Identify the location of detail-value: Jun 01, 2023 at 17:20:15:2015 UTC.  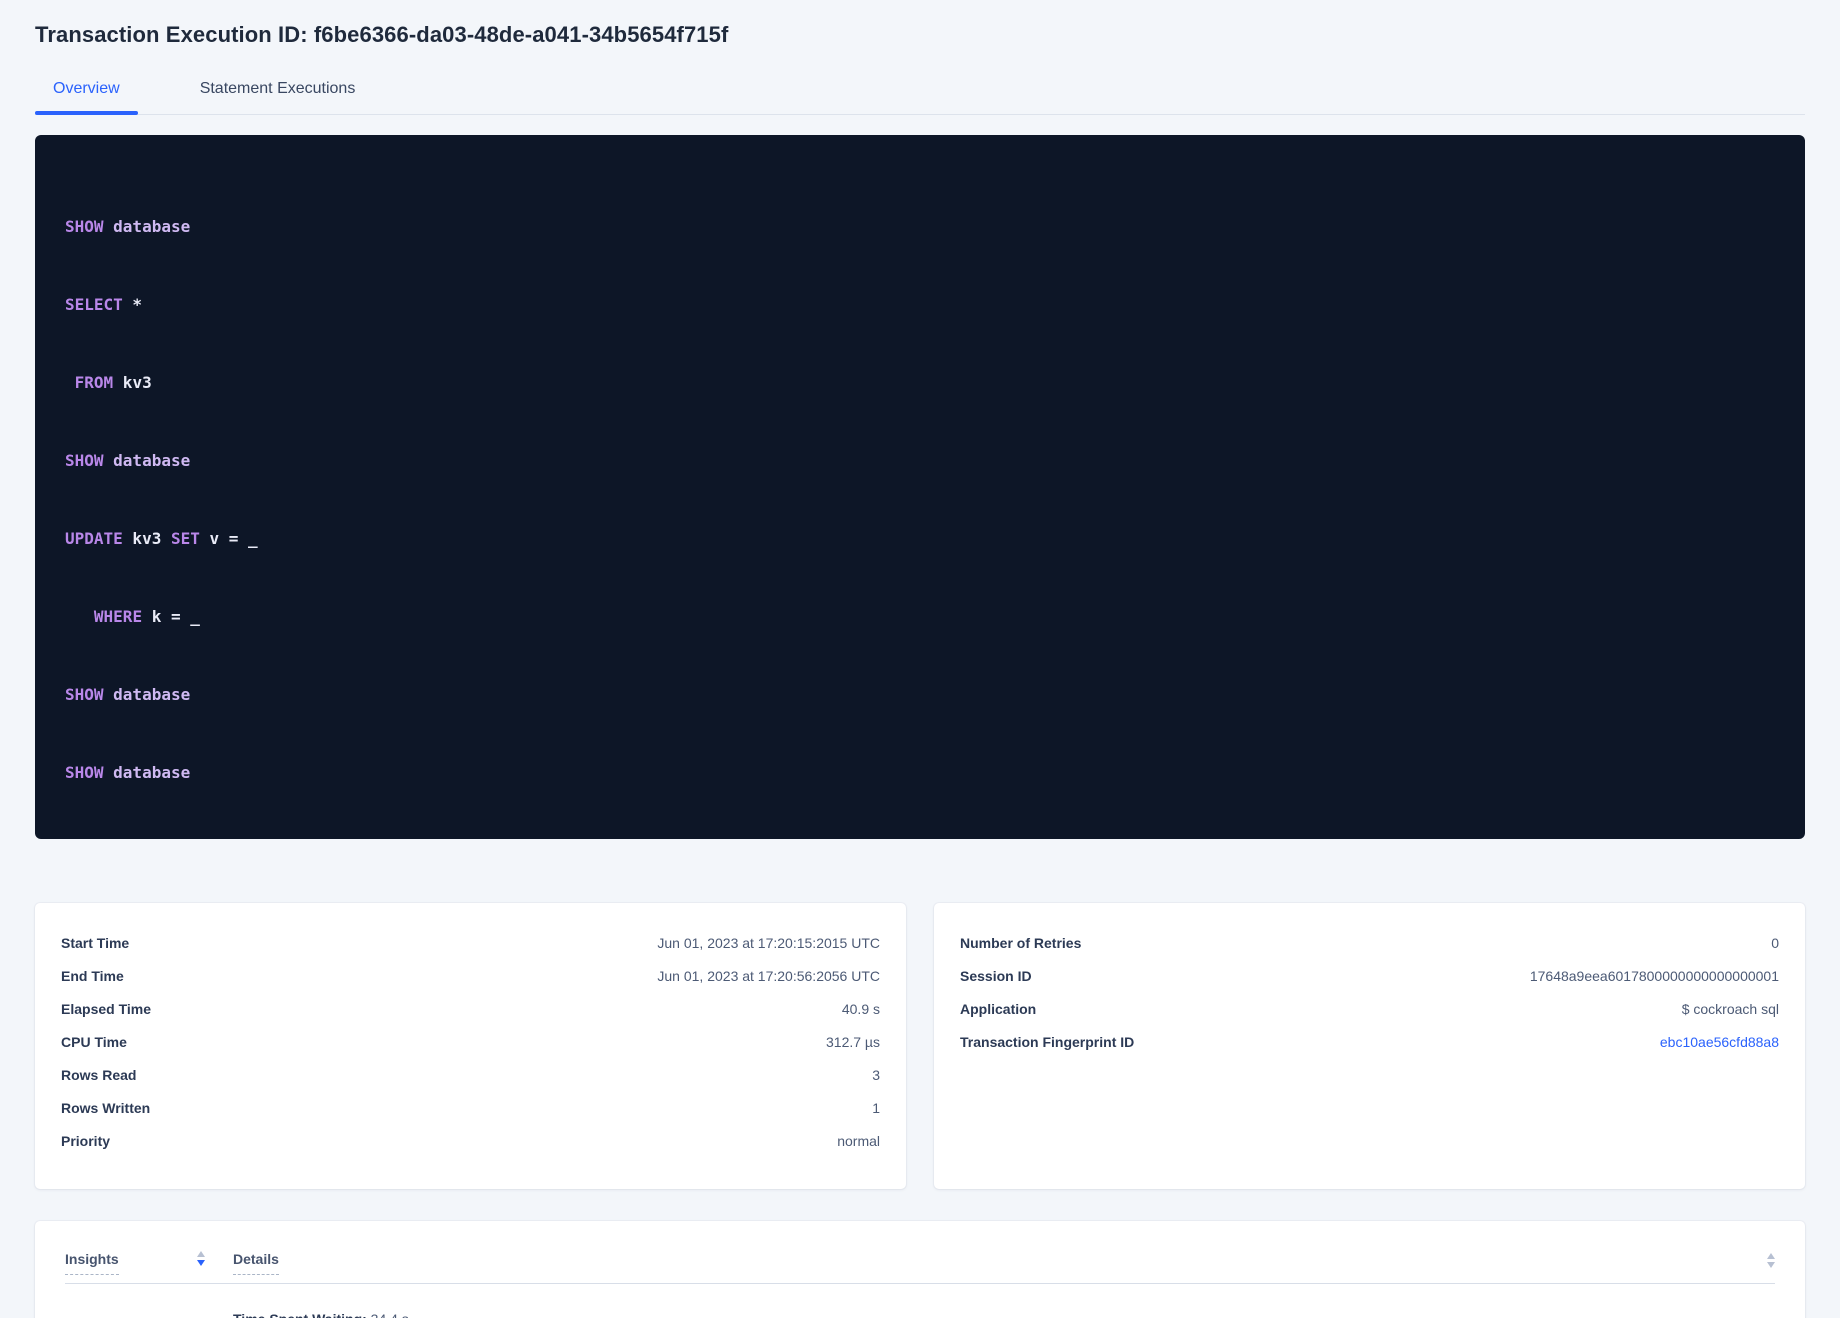
(768, 943).